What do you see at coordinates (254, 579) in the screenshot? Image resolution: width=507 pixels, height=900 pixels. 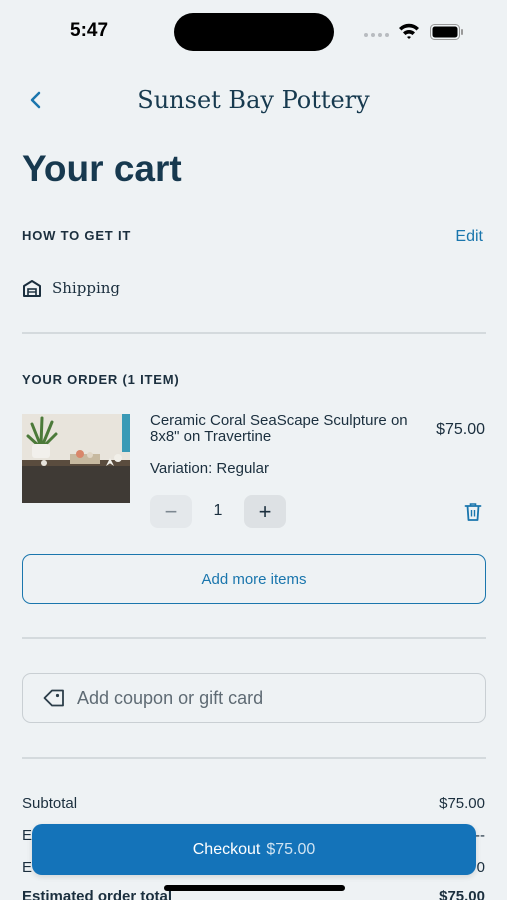 I see `add-more-items-button: Add more items` at bounding box center [254, 579].